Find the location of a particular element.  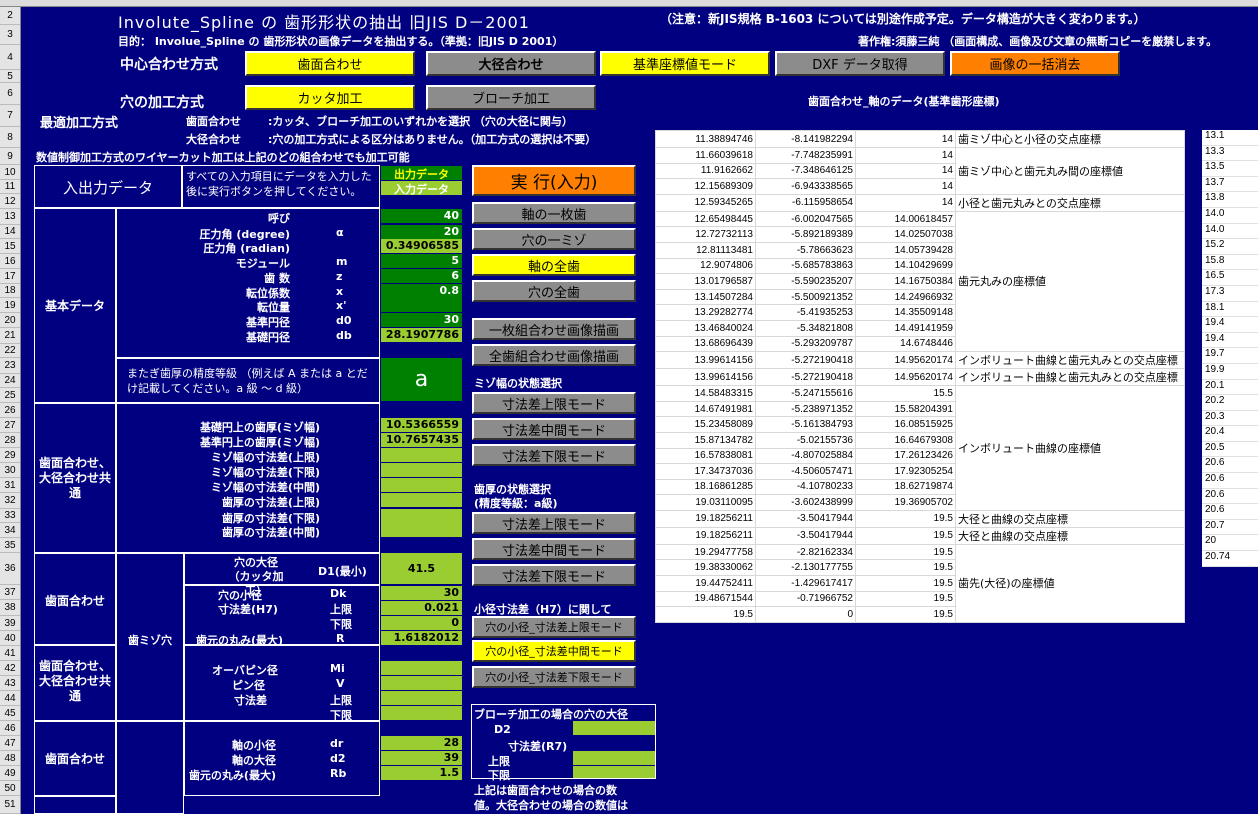

table-cell: 13.29282774 is located at coordinates (705, 312).